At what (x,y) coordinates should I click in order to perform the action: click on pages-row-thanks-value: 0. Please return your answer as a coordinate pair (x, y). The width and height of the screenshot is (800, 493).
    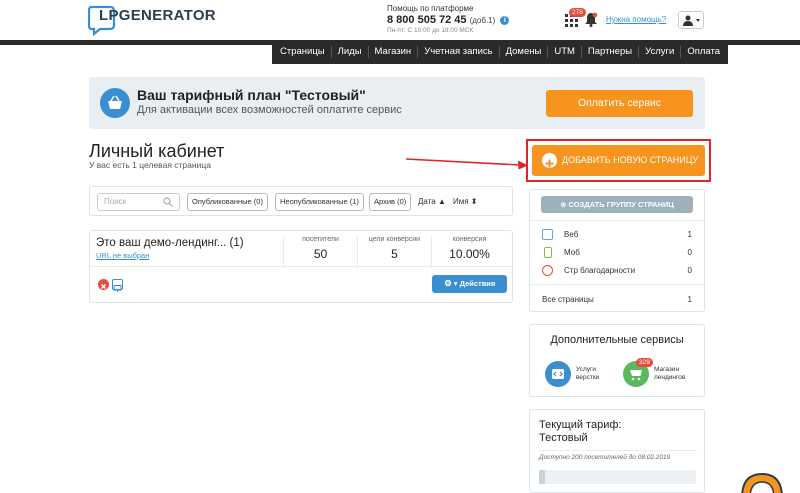
    Looking at the image, I should click on (689, 270).